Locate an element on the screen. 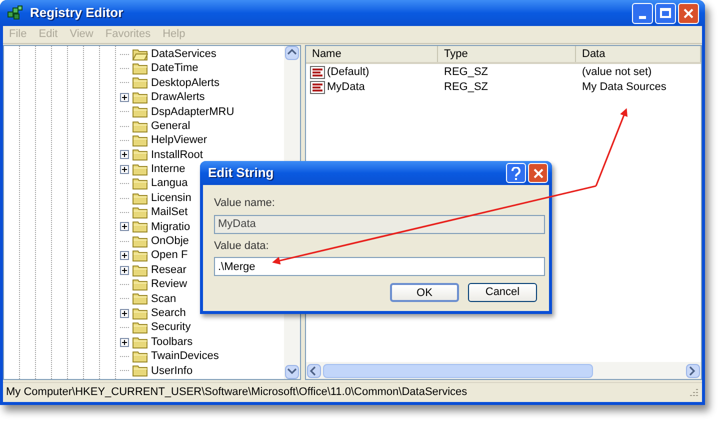  tree-item: Toolbars is located at coordinates (172, 342).